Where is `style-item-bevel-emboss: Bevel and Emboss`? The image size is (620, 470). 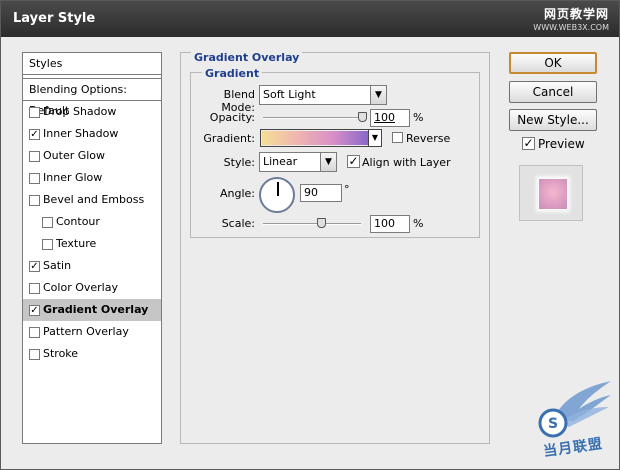
style-item-bevel-emboss: Bevel and Emboss is located at coordinates (92, 200).